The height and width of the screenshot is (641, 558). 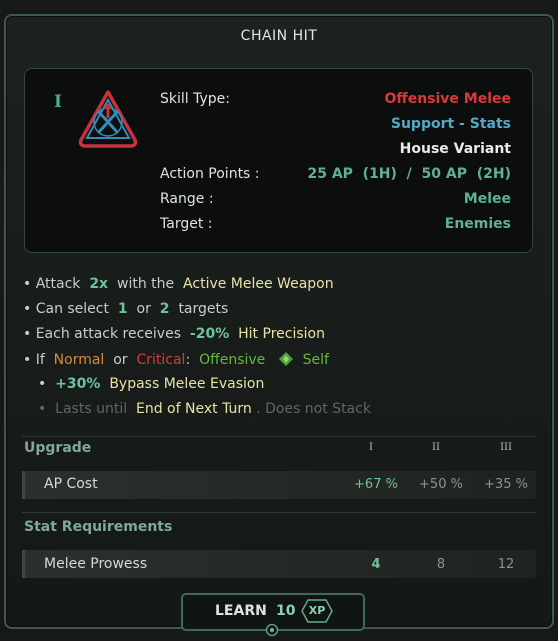 I want to click on skill-rank: I, so click(x=58, y=102).